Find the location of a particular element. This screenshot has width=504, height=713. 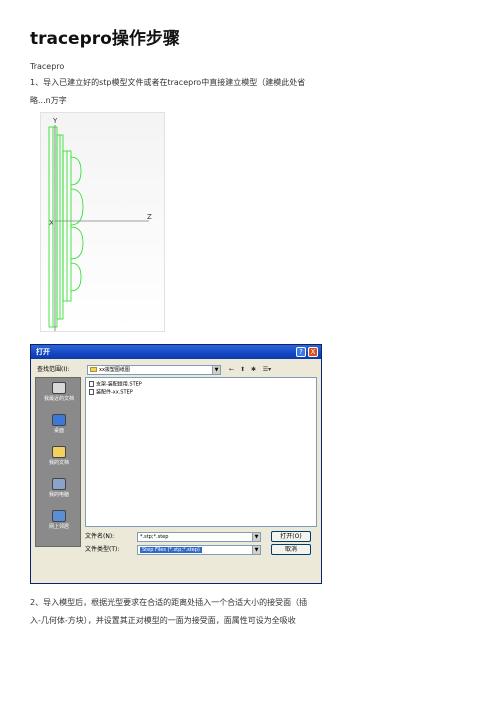

network-places-icon is located at coordinates (59, 516).